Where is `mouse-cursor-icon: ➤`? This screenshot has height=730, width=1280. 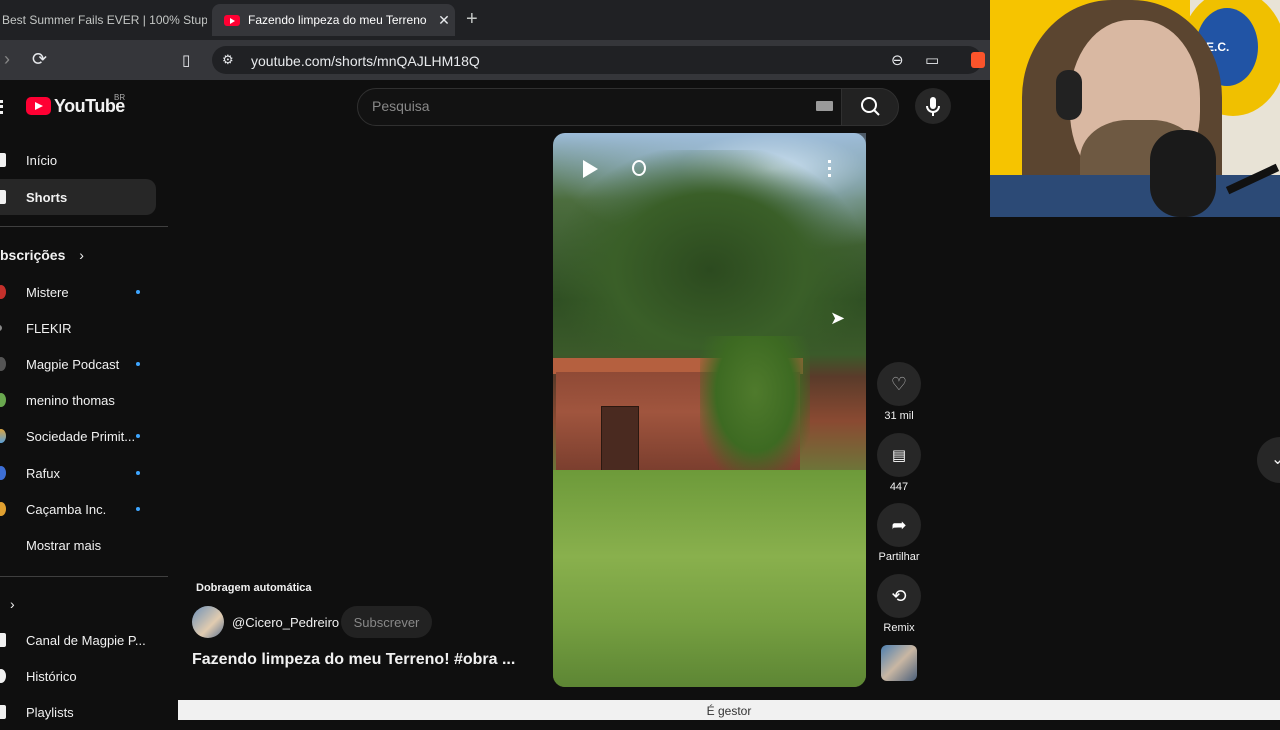
mouse-cursor-icon: ➤ is located at coordinates (838, 318).